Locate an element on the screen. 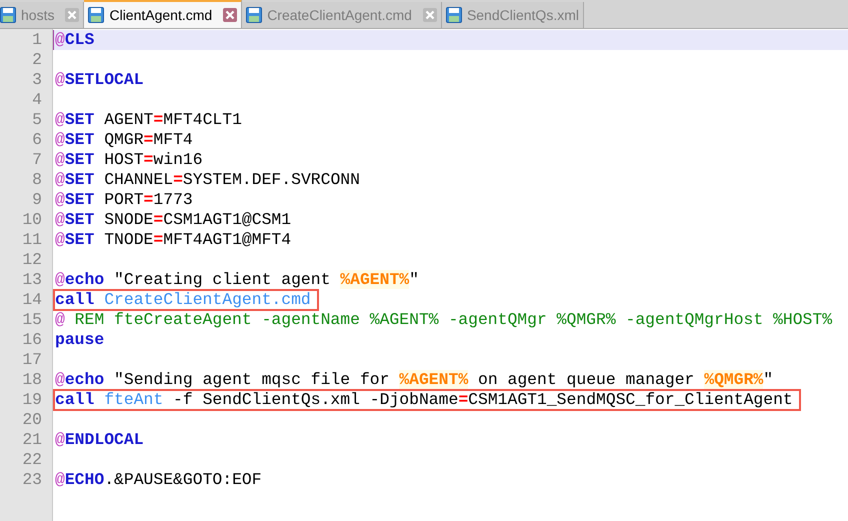 The image size is (848, 521). line-number: 6 is located at coordinates (36, 140).